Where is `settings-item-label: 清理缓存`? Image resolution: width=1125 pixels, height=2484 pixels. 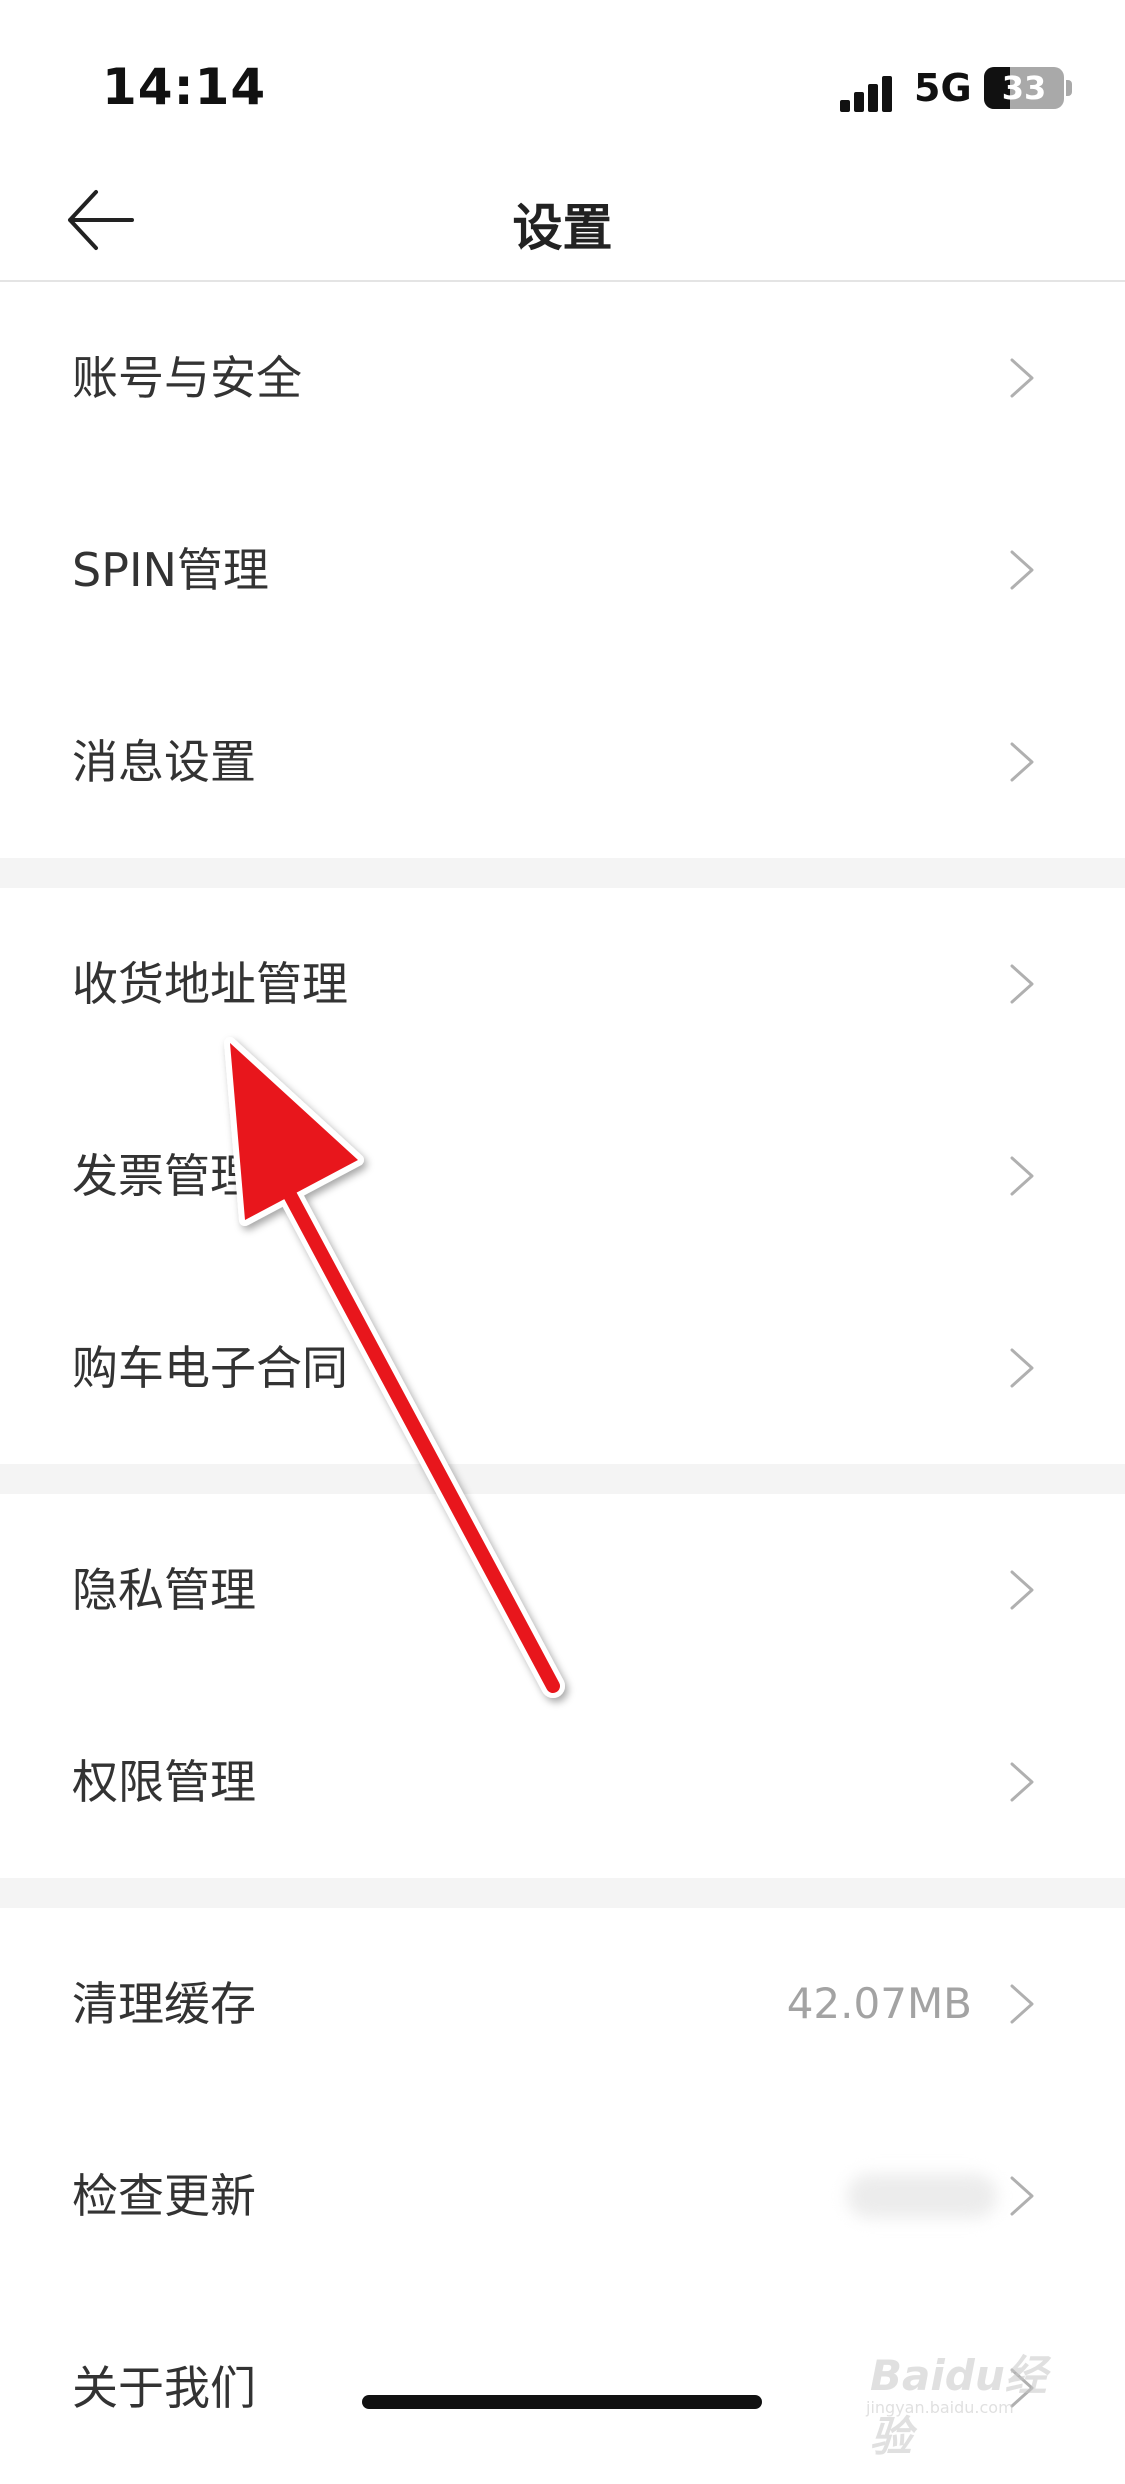
settings-item-label: 清理缓存 is located at coordinates (164, 2004).